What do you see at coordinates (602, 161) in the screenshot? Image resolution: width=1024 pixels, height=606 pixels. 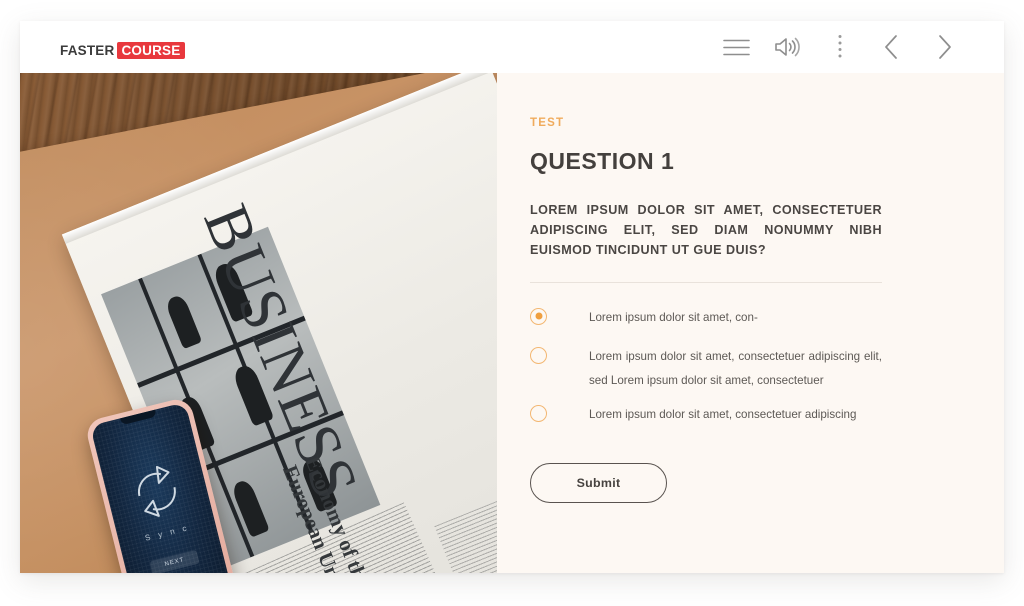 I see `page-title: QUESTION 1` at bounding box center [602, 161].